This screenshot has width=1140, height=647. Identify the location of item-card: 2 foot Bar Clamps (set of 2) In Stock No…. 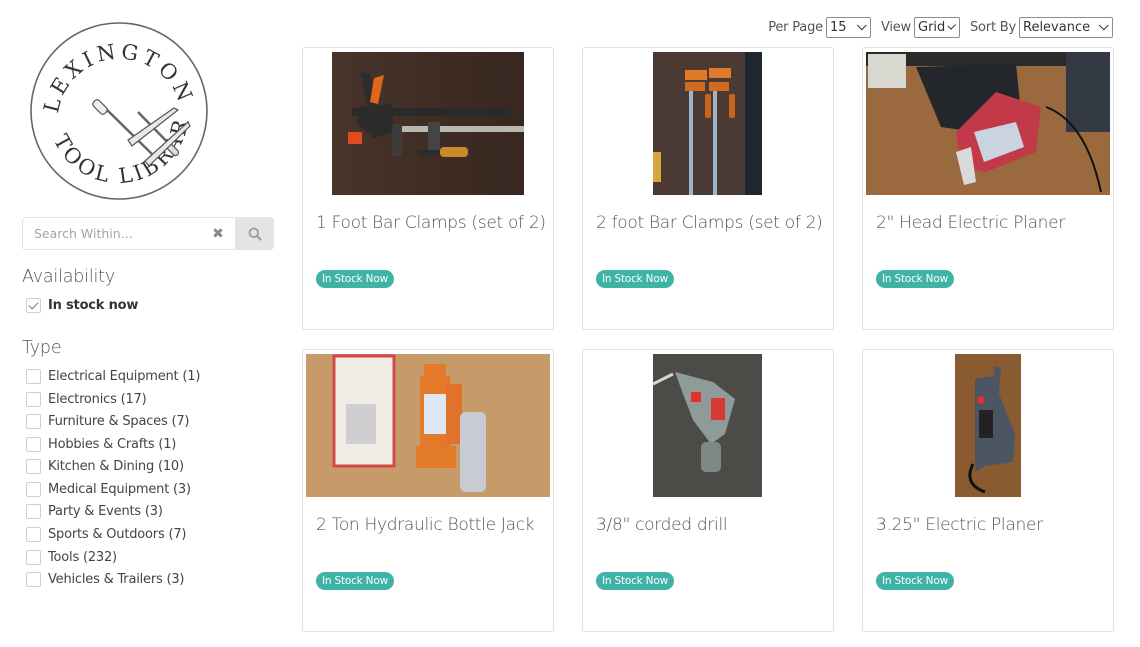
(708, 188).